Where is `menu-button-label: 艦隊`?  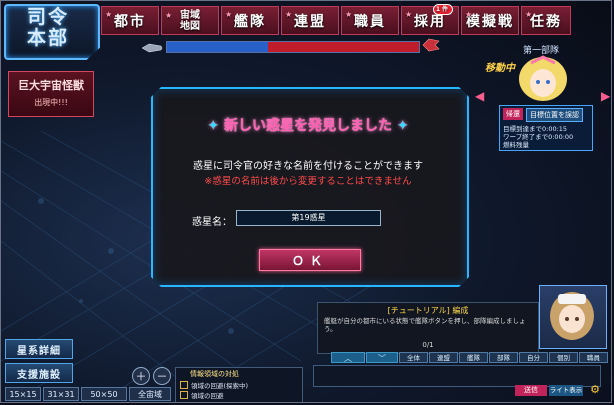 menu-button-label: 艦隊 is located at coordinates (250, 21).